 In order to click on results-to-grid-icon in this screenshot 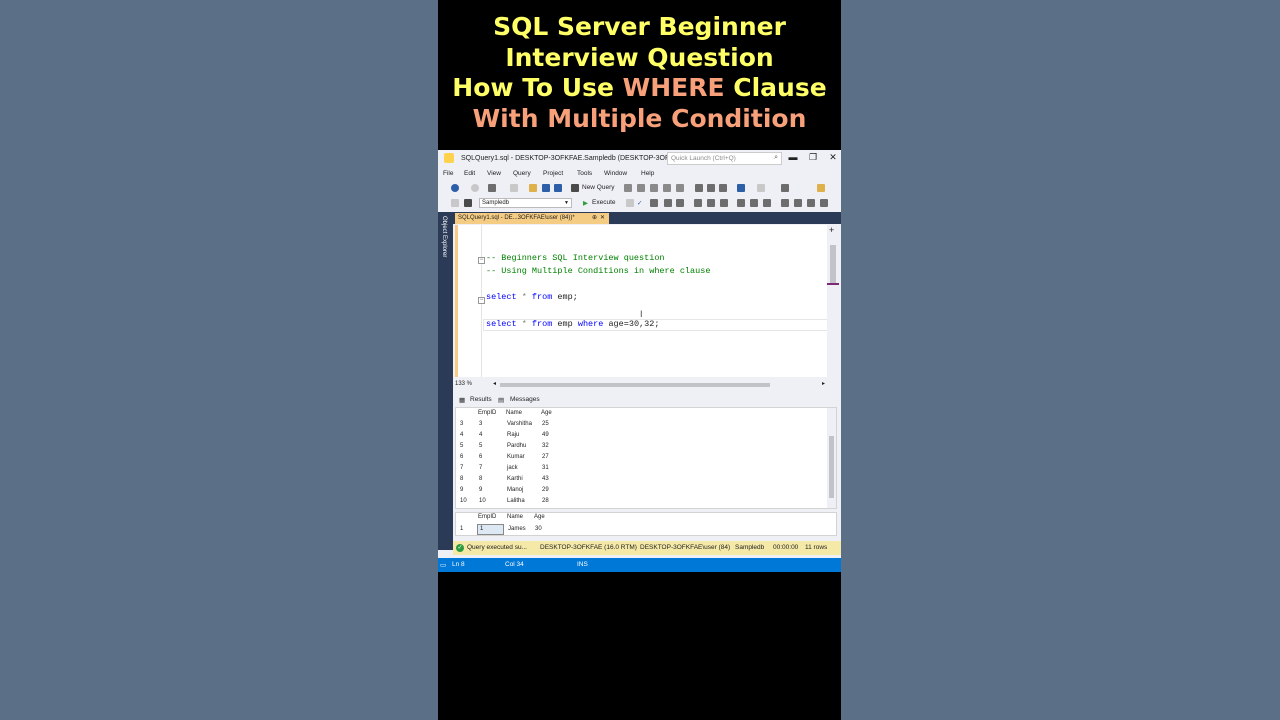, I will do `click(741, 203)`.